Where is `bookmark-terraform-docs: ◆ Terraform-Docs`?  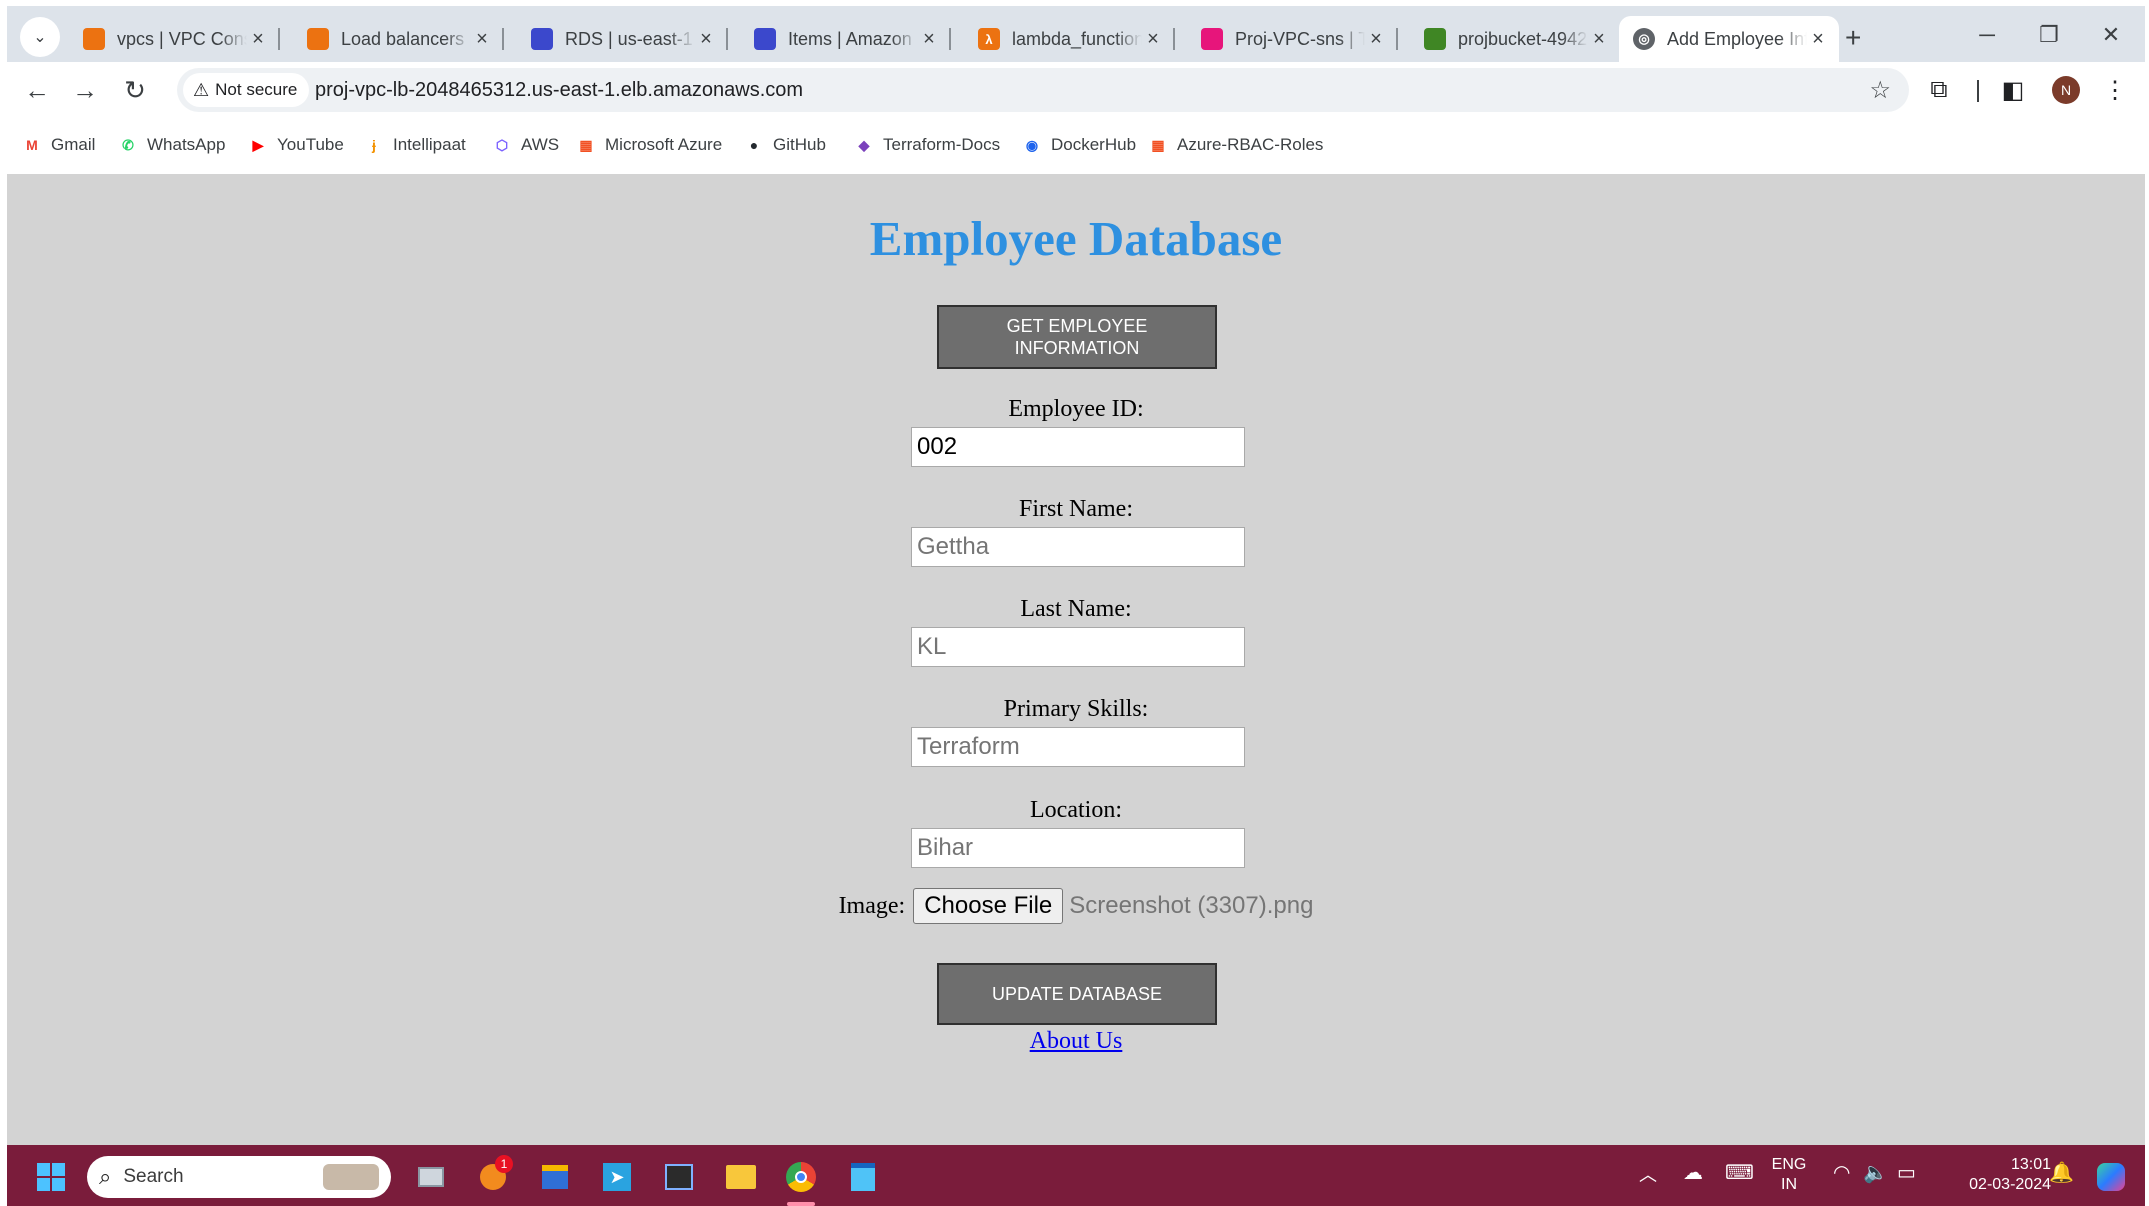
bookmark-terraform-docs: ◆ Terraform-Docs is located at coordinates (927, 145).